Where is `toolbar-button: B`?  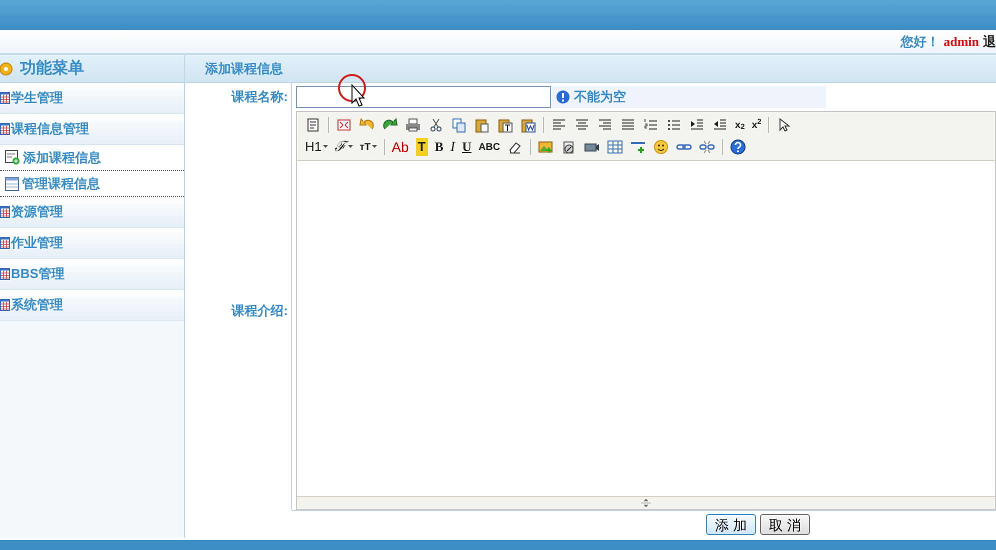
toolbar-button: B is located at coordinates (439, 147).